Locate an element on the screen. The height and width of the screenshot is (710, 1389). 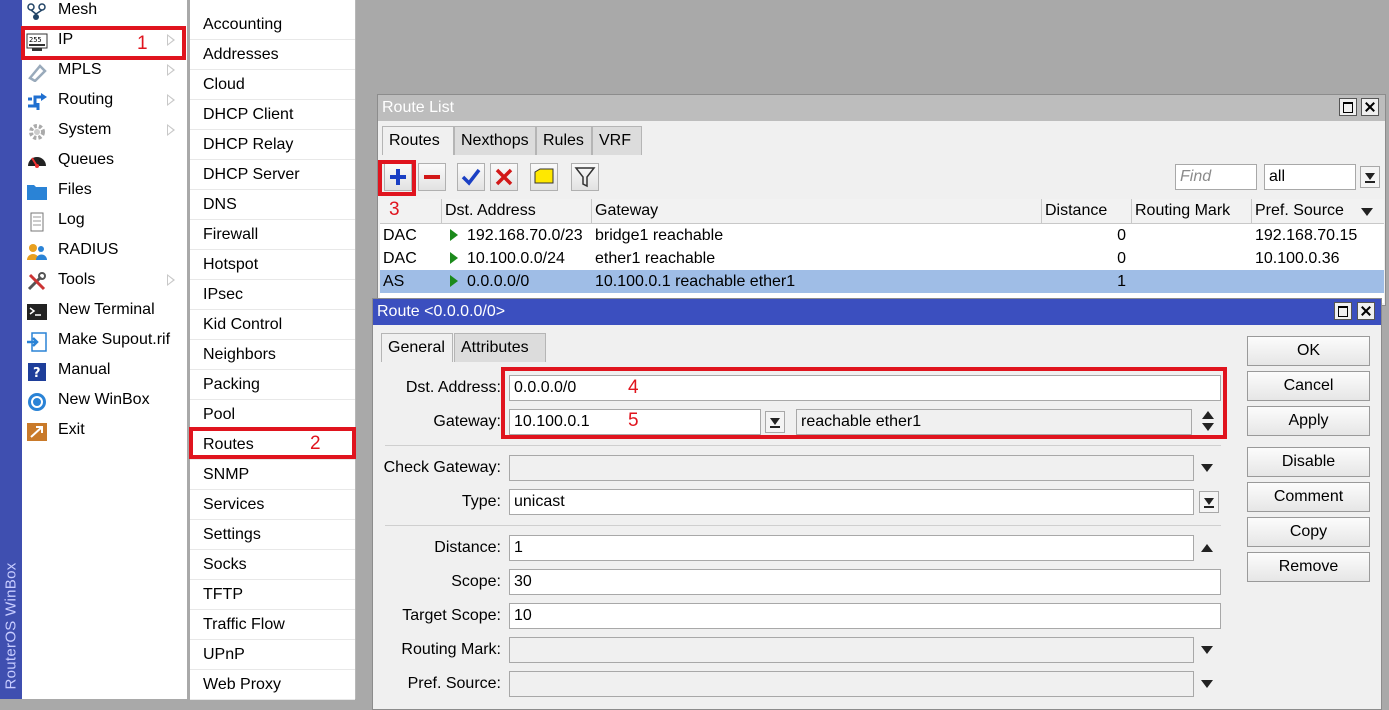
header-routing-mark: Routing Mark is located at coordinates (1192, 211).